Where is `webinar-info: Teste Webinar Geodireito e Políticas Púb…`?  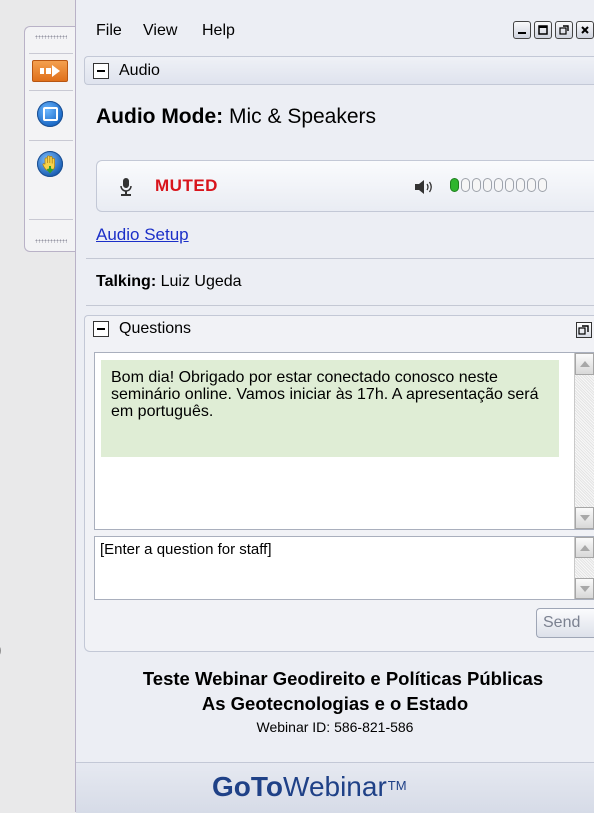
webinar-info: Teste Webinar Geodireito e Políticas Púb… is located at coordinates (335, 714).